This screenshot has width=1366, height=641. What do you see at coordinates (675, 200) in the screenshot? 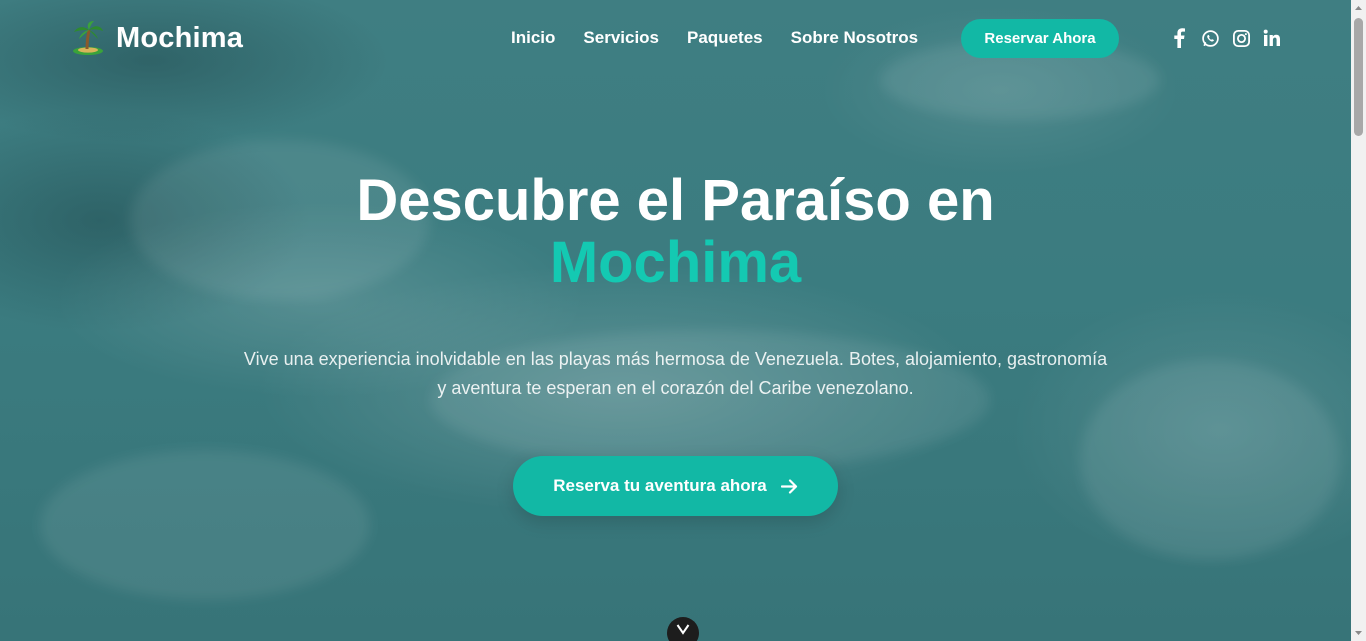
I see `hero-title-line: Descubre el Paraíso en` at bounding box center [675, 200].